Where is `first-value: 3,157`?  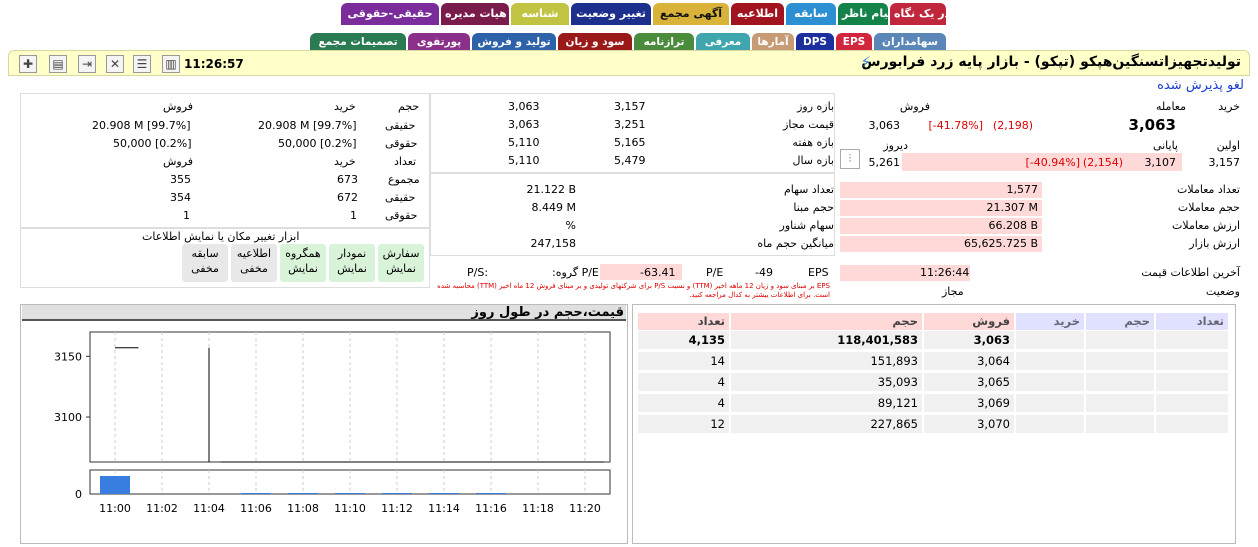
first-value: 3,157 is located at coordinates (1224, 162).